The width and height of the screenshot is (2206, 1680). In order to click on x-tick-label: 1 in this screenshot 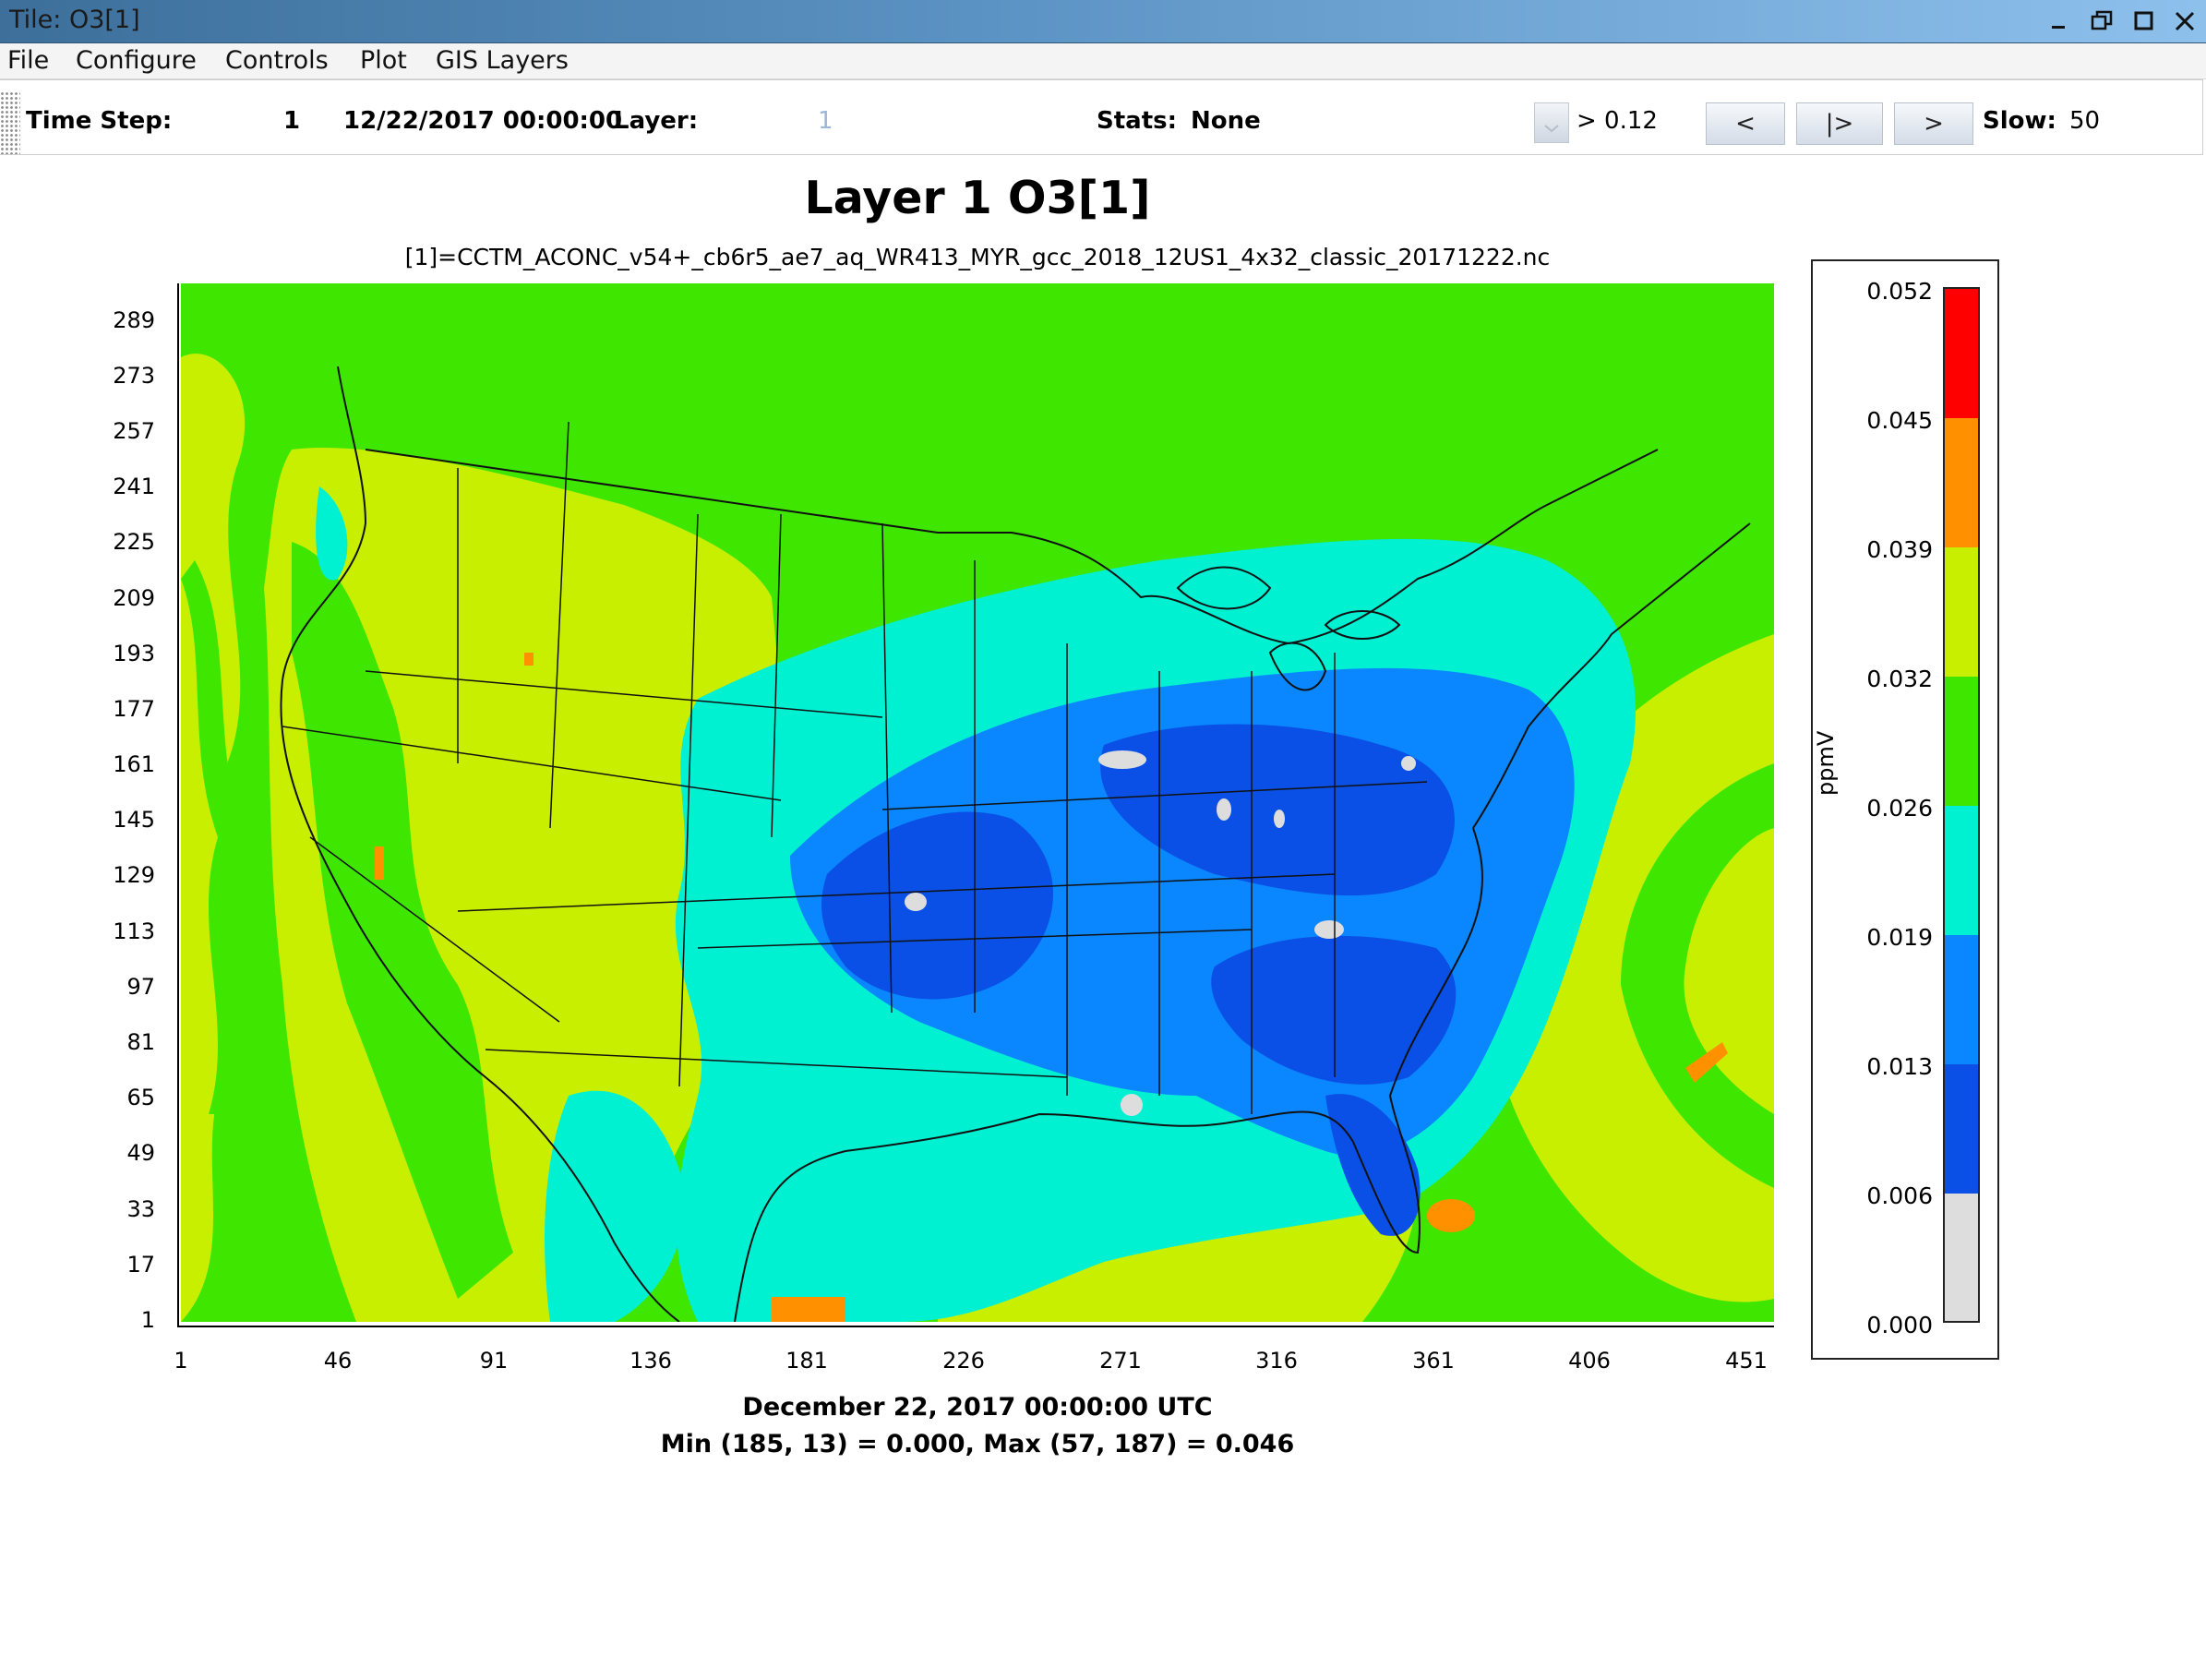, I will do `click(181, 1361)`.